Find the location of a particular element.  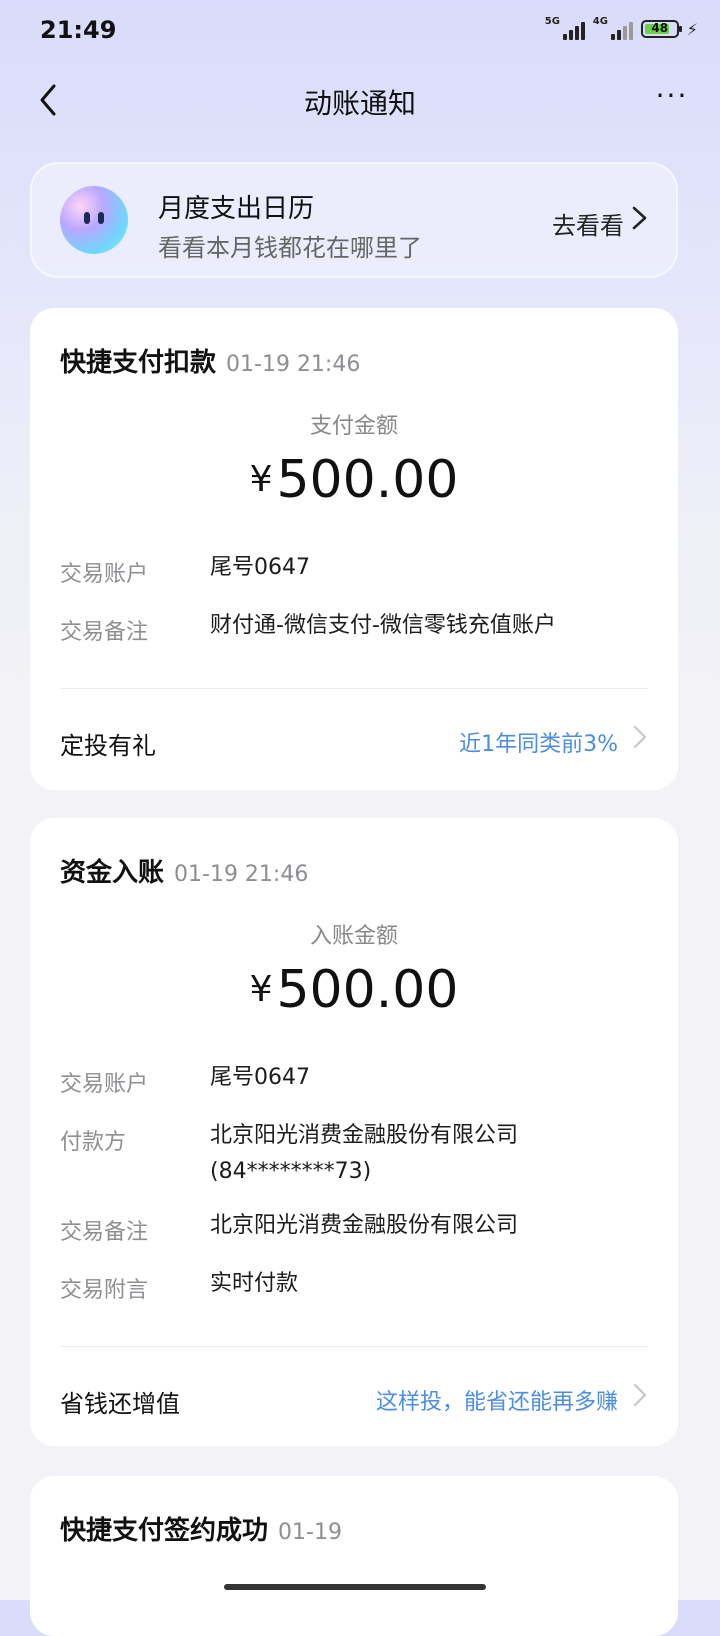

amount-label: 入账金额 is located at coordinates (353, 936).